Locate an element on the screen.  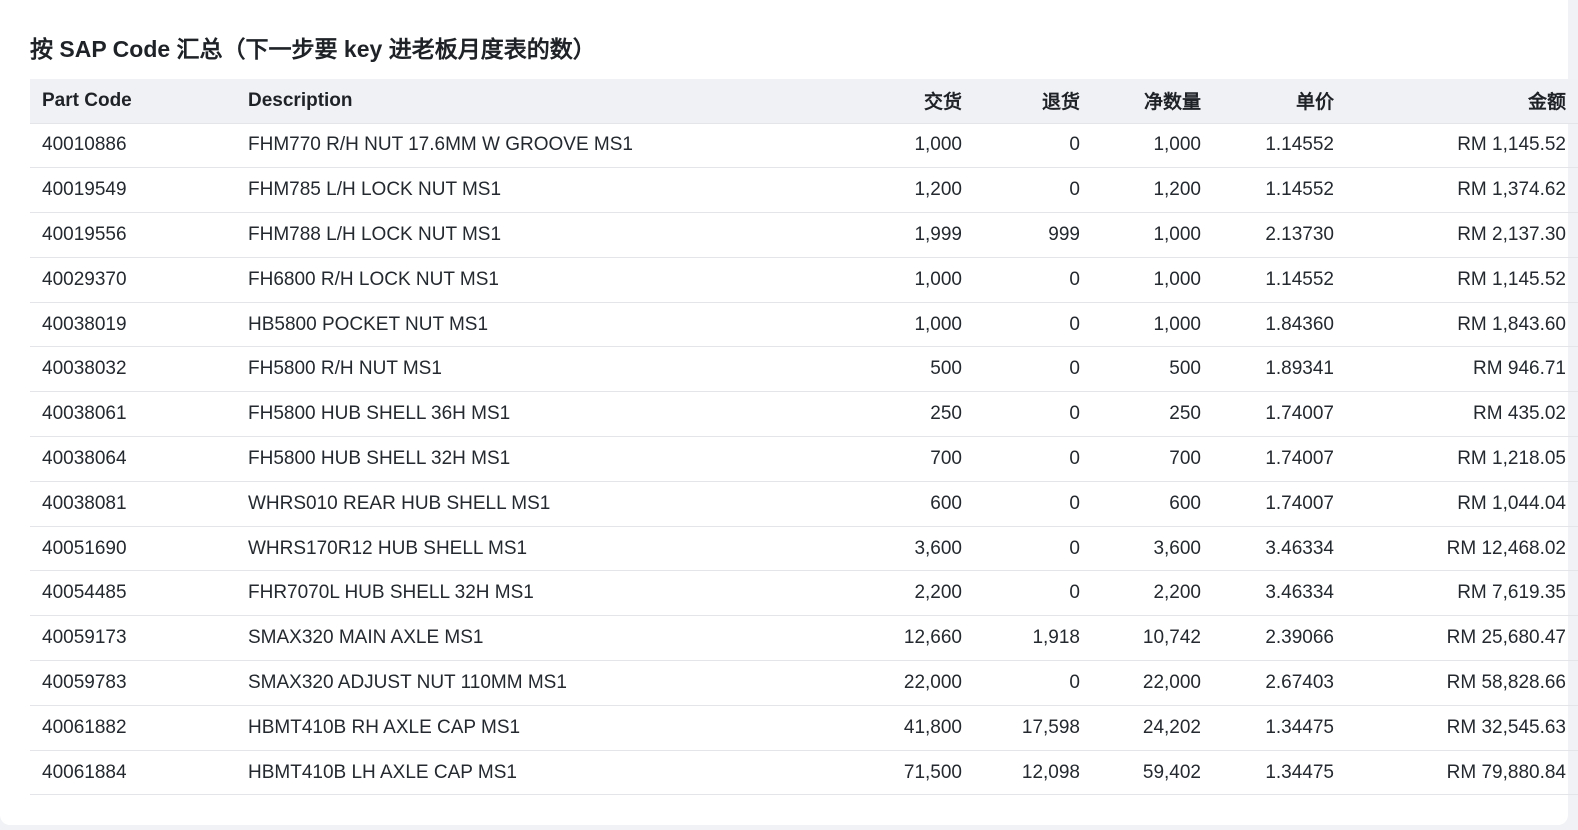
page-title: 按 SAP Code 汇总（下一步要 key 进老板月度表的数） is located at coordinates (313, 49).